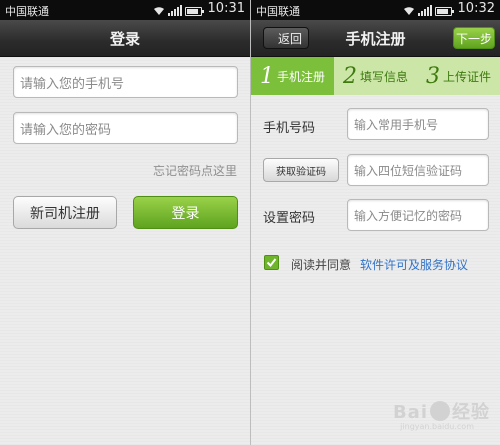 This screenshot has height=445, width=500. Describe the element at coordinates (72, 84) in the screenshot. I see `phone-placeholder: 请输入您的手机号` at that location.